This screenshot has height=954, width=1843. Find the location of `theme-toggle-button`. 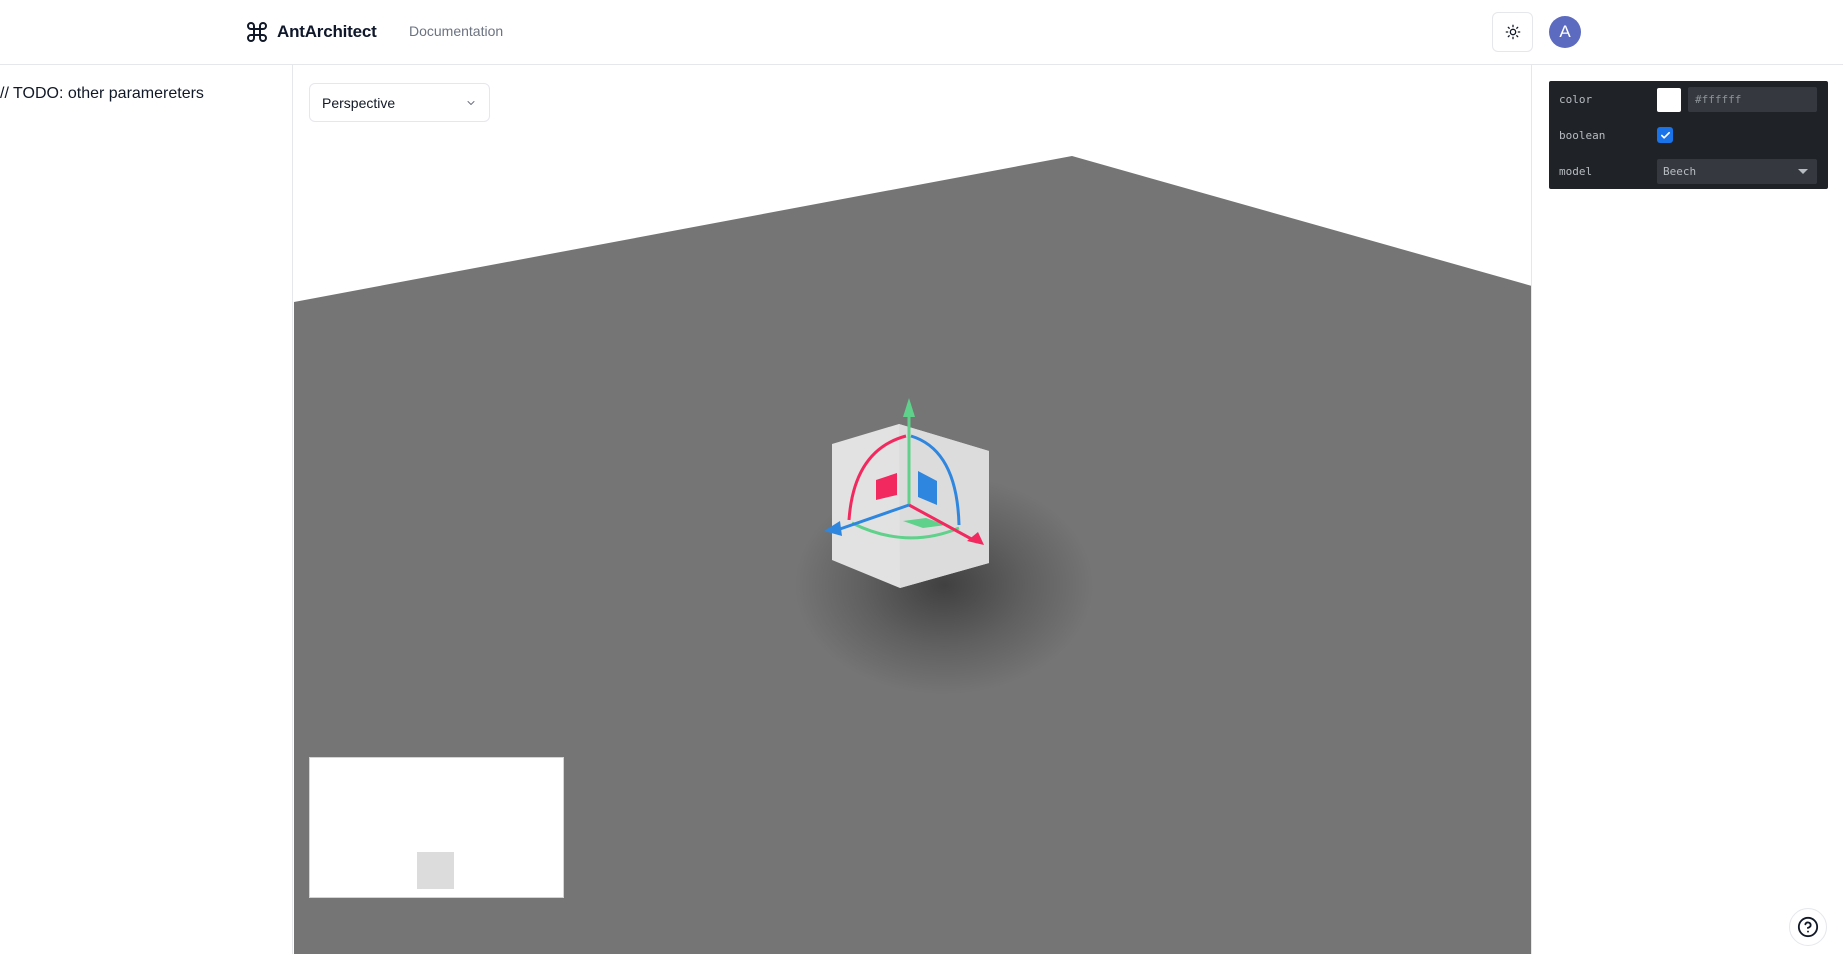

theme-toggle-button is located at coordinates (1512, 32).